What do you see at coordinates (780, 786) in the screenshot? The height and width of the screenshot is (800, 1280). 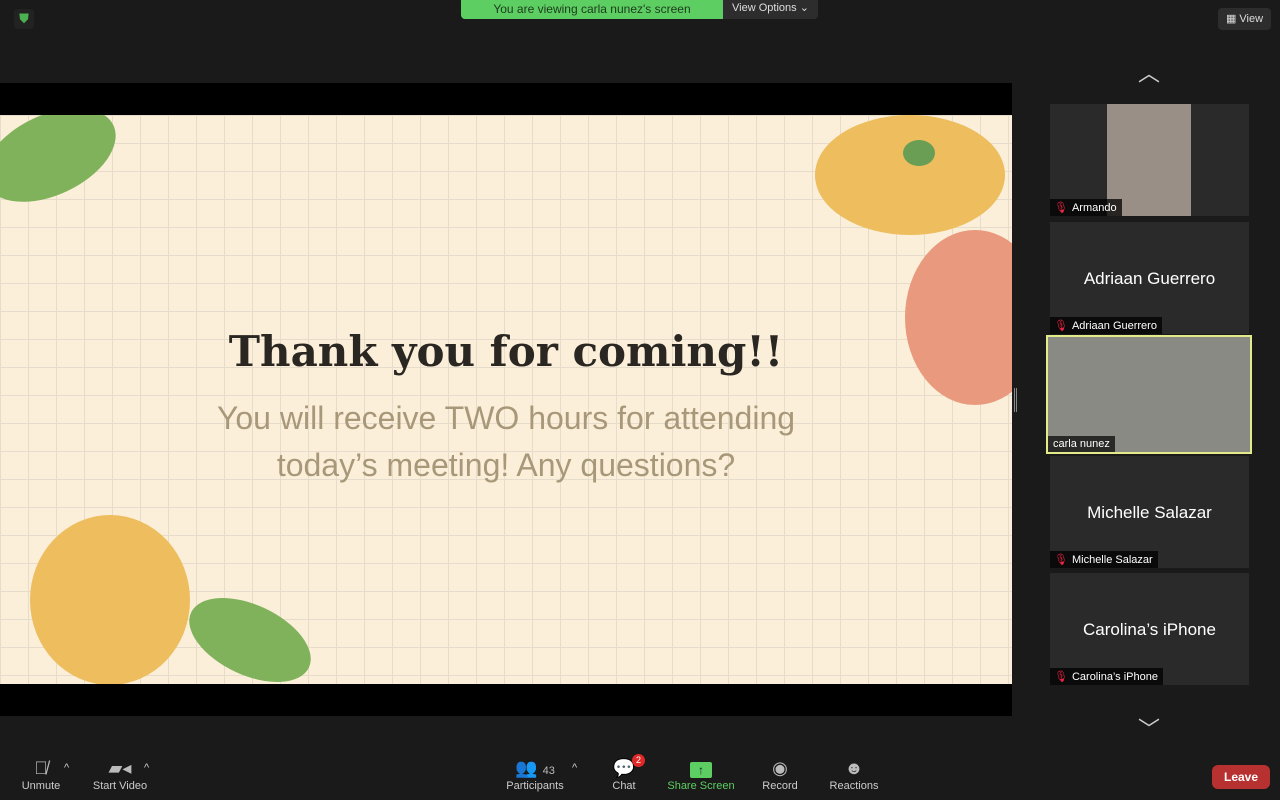 I see `record-label: Record` at bounding box center [780, 786].